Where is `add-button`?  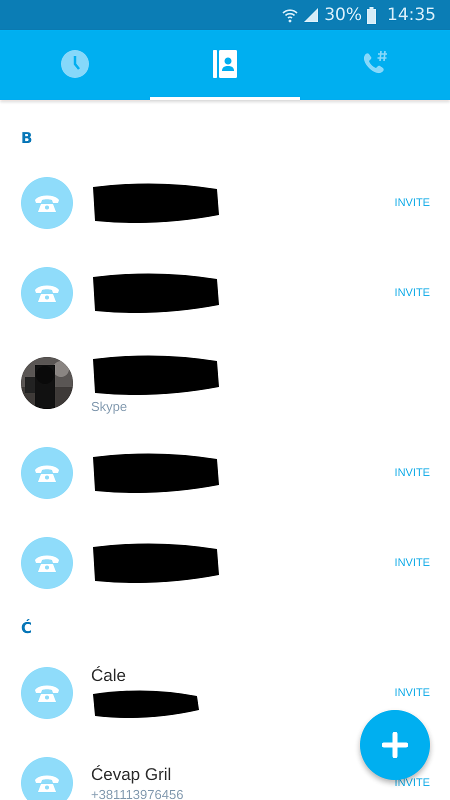
add-button is located at coordinates (395, 745).